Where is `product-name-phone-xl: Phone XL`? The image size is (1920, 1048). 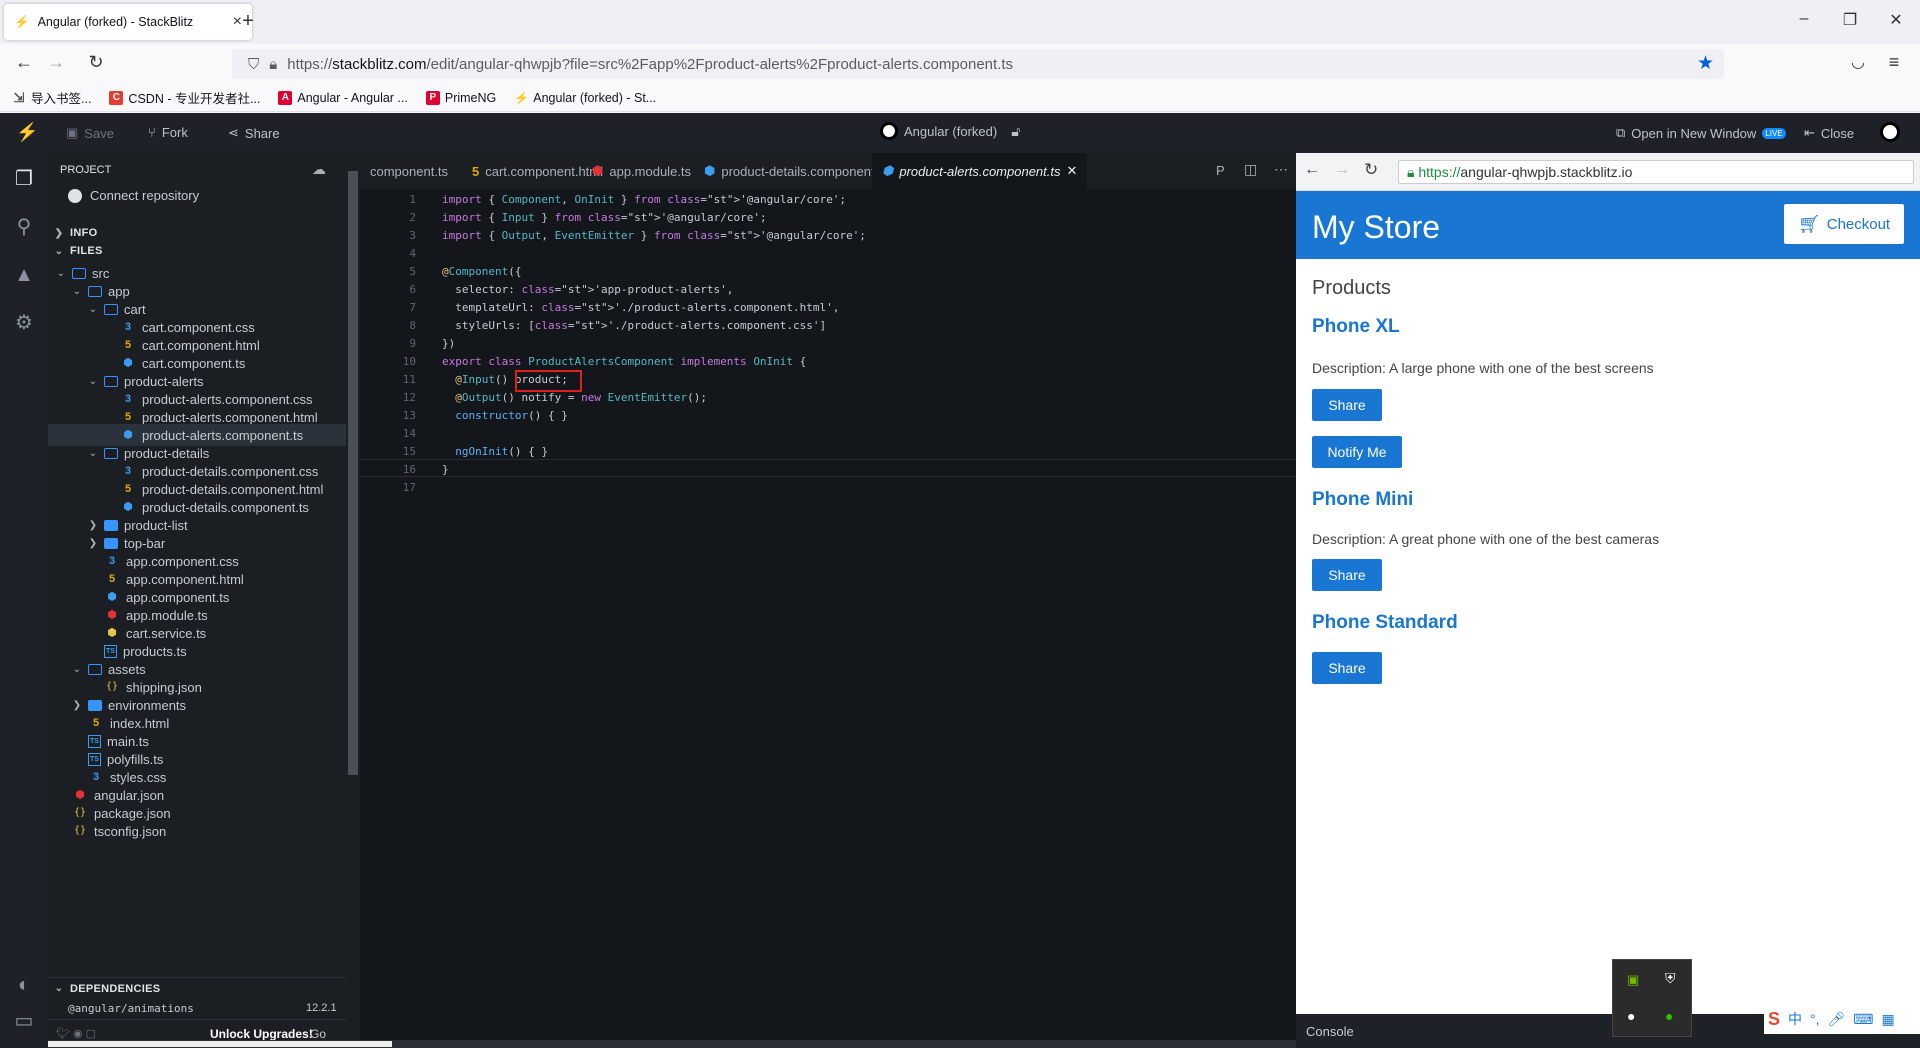
product-name-phone-xl: Phone XL is located at coordinates (1356, 327).